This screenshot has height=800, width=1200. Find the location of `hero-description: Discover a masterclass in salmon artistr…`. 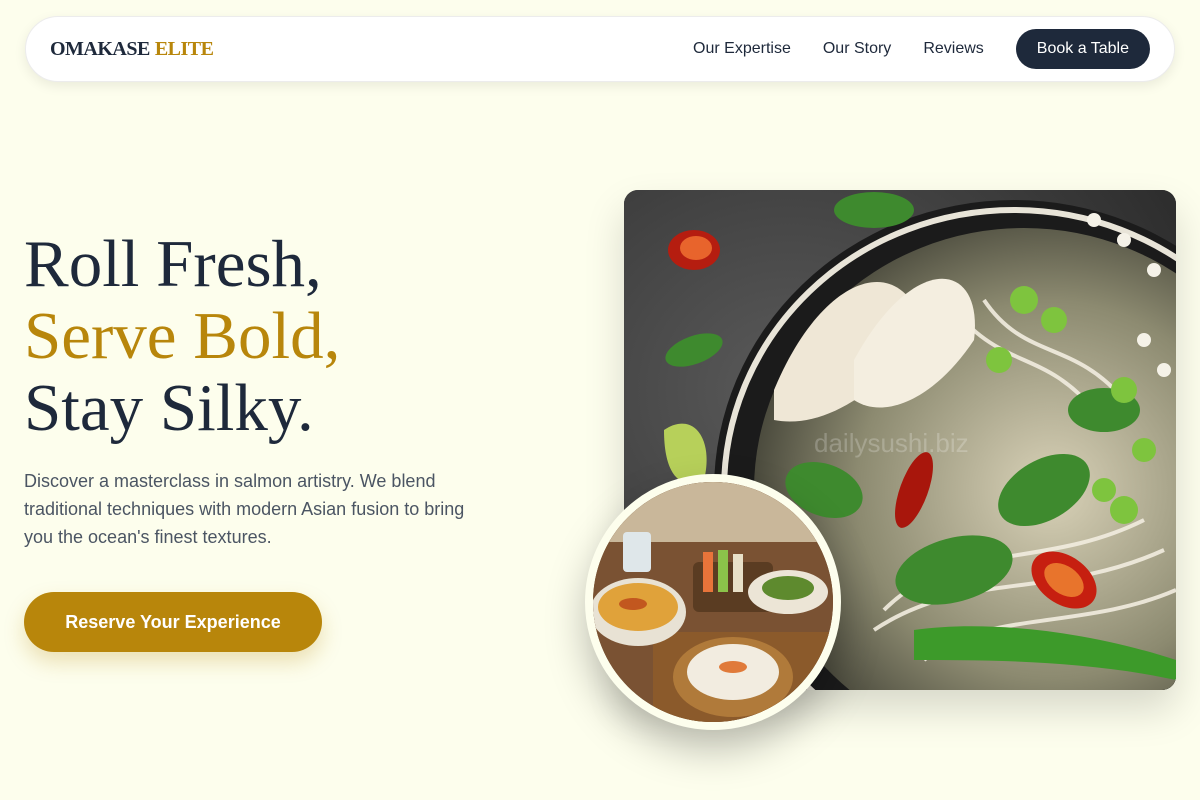

hero-description: Discover a masterclass in salmon artistr… is located at coordinates (244, 509).